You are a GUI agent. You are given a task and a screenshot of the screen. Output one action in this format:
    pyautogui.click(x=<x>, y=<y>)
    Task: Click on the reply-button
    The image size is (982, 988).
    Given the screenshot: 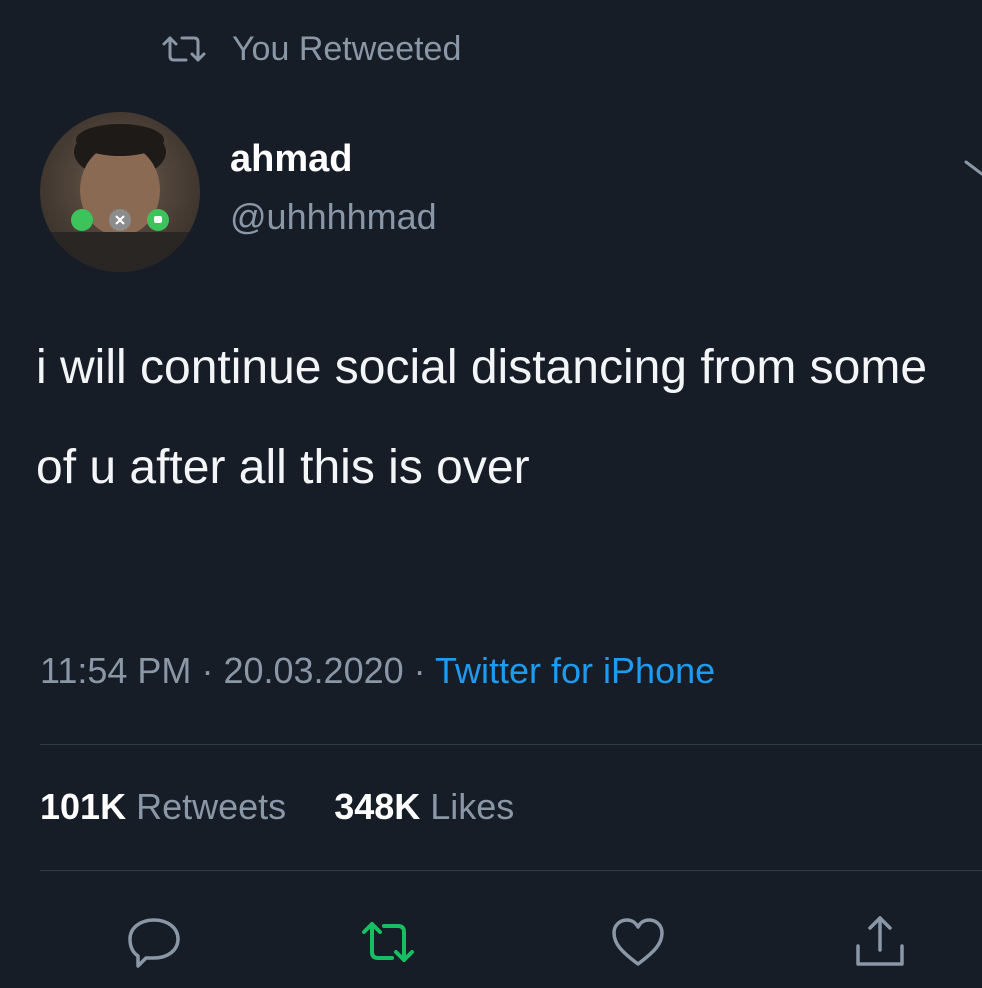 What is the action you would take?
    pyautogui.click(x=154, y=942)
    